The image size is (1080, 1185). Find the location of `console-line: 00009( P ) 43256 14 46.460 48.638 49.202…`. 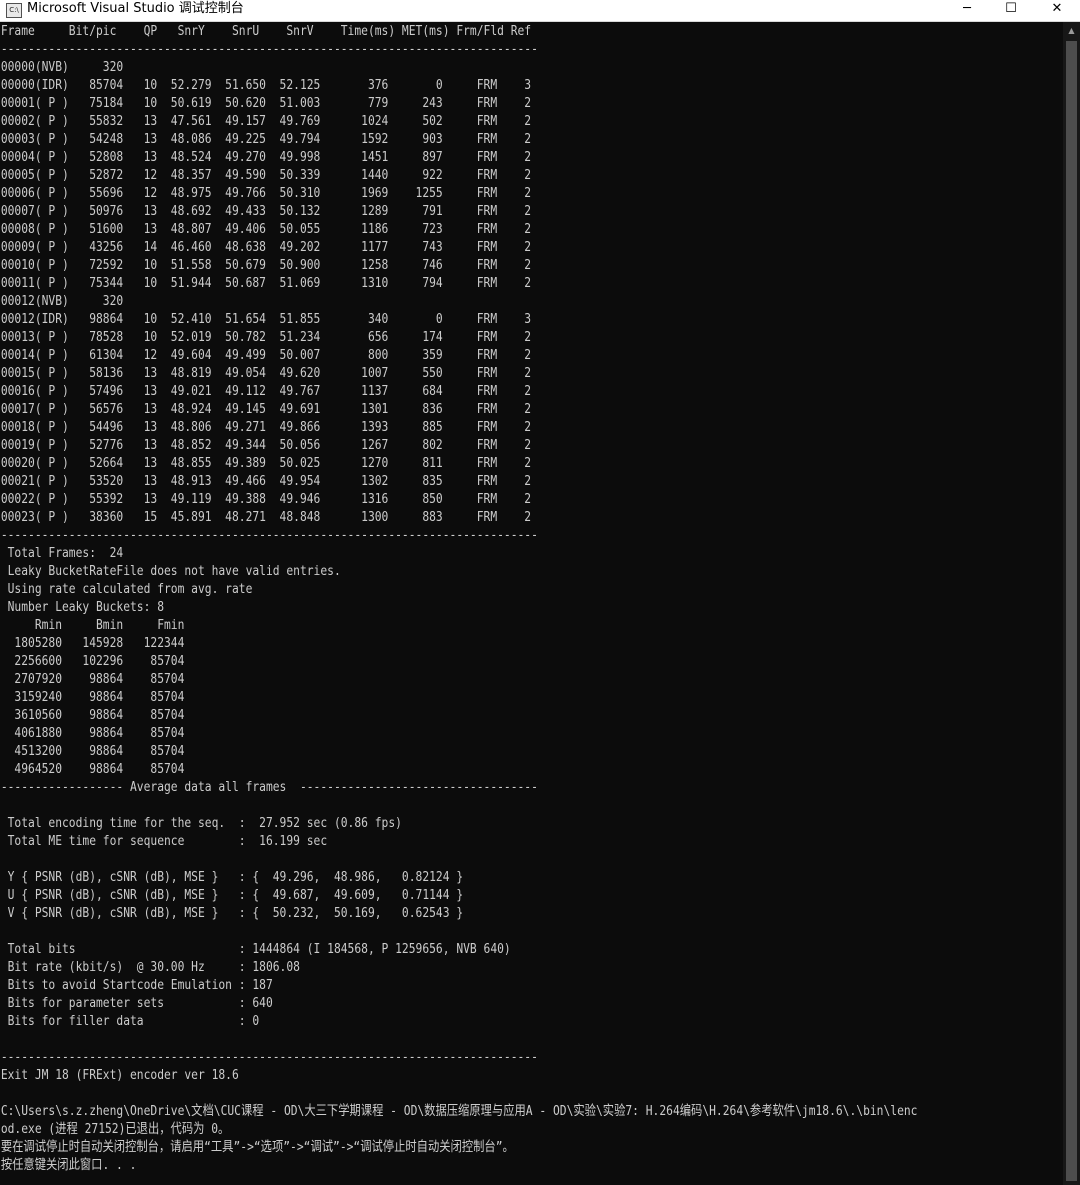

console-line: 00009( P ) 43256 14 46.460 48.638 49.202… is located at coordinates (266, 247).